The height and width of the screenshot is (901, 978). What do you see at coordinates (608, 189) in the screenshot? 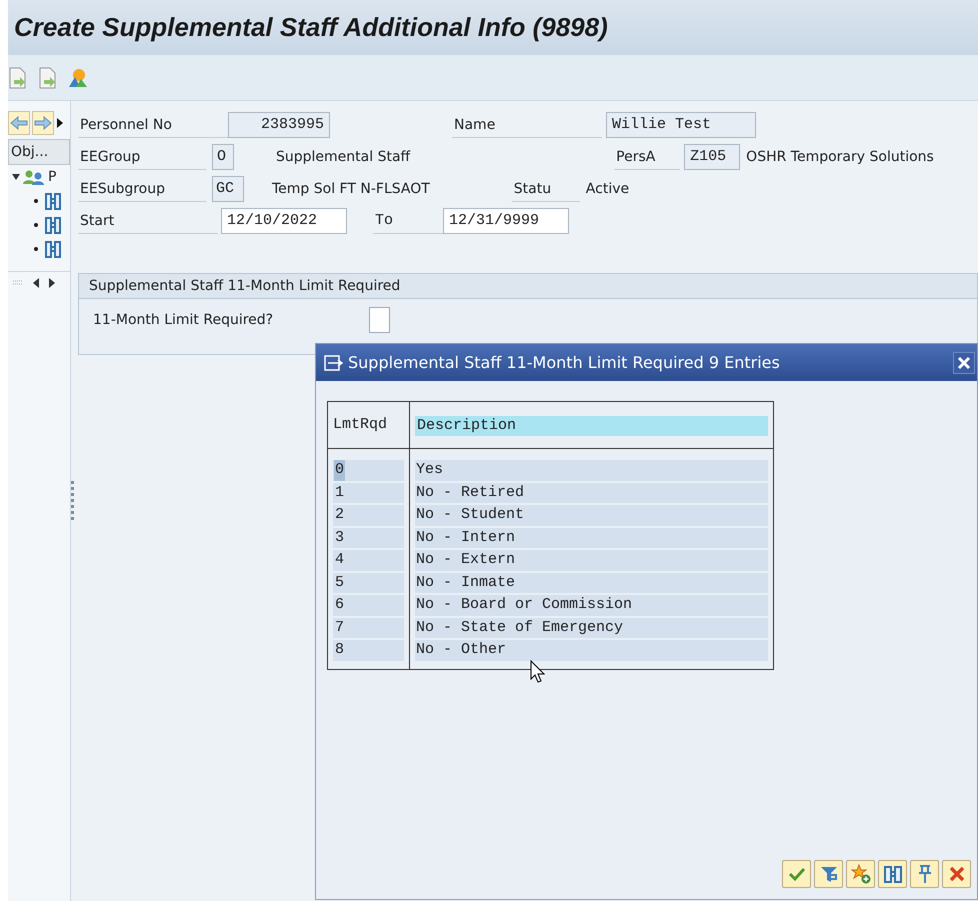
I see `field-text: Active` at bounding box center [608, 189].